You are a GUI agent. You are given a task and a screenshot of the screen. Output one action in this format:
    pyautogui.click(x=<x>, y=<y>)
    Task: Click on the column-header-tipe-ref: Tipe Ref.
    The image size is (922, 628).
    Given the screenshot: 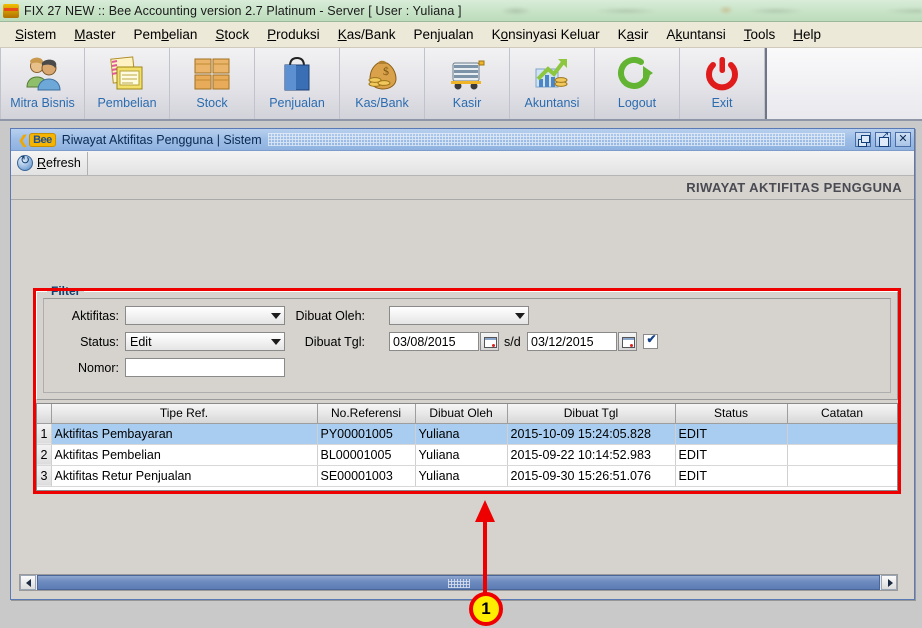 What is the action you would take?
    pyautogui.click(x=184, y=414)
    